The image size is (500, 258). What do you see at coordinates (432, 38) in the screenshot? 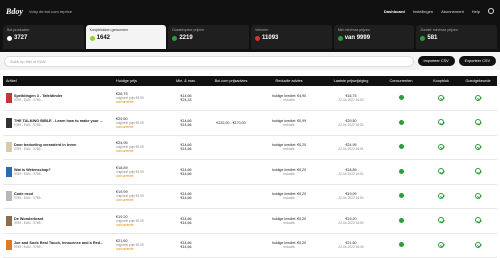
I see `stat-number: 581` at bounding box center [432, 38].